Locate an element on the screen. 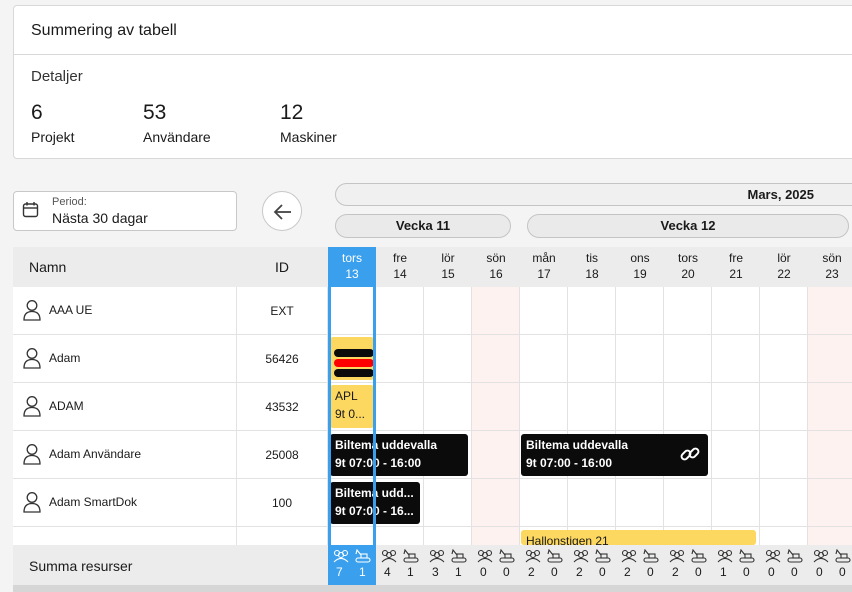 Image resolution: width=852 pixels, height=592 pixels. day-date: 17 is located at coordinates (544, 274).